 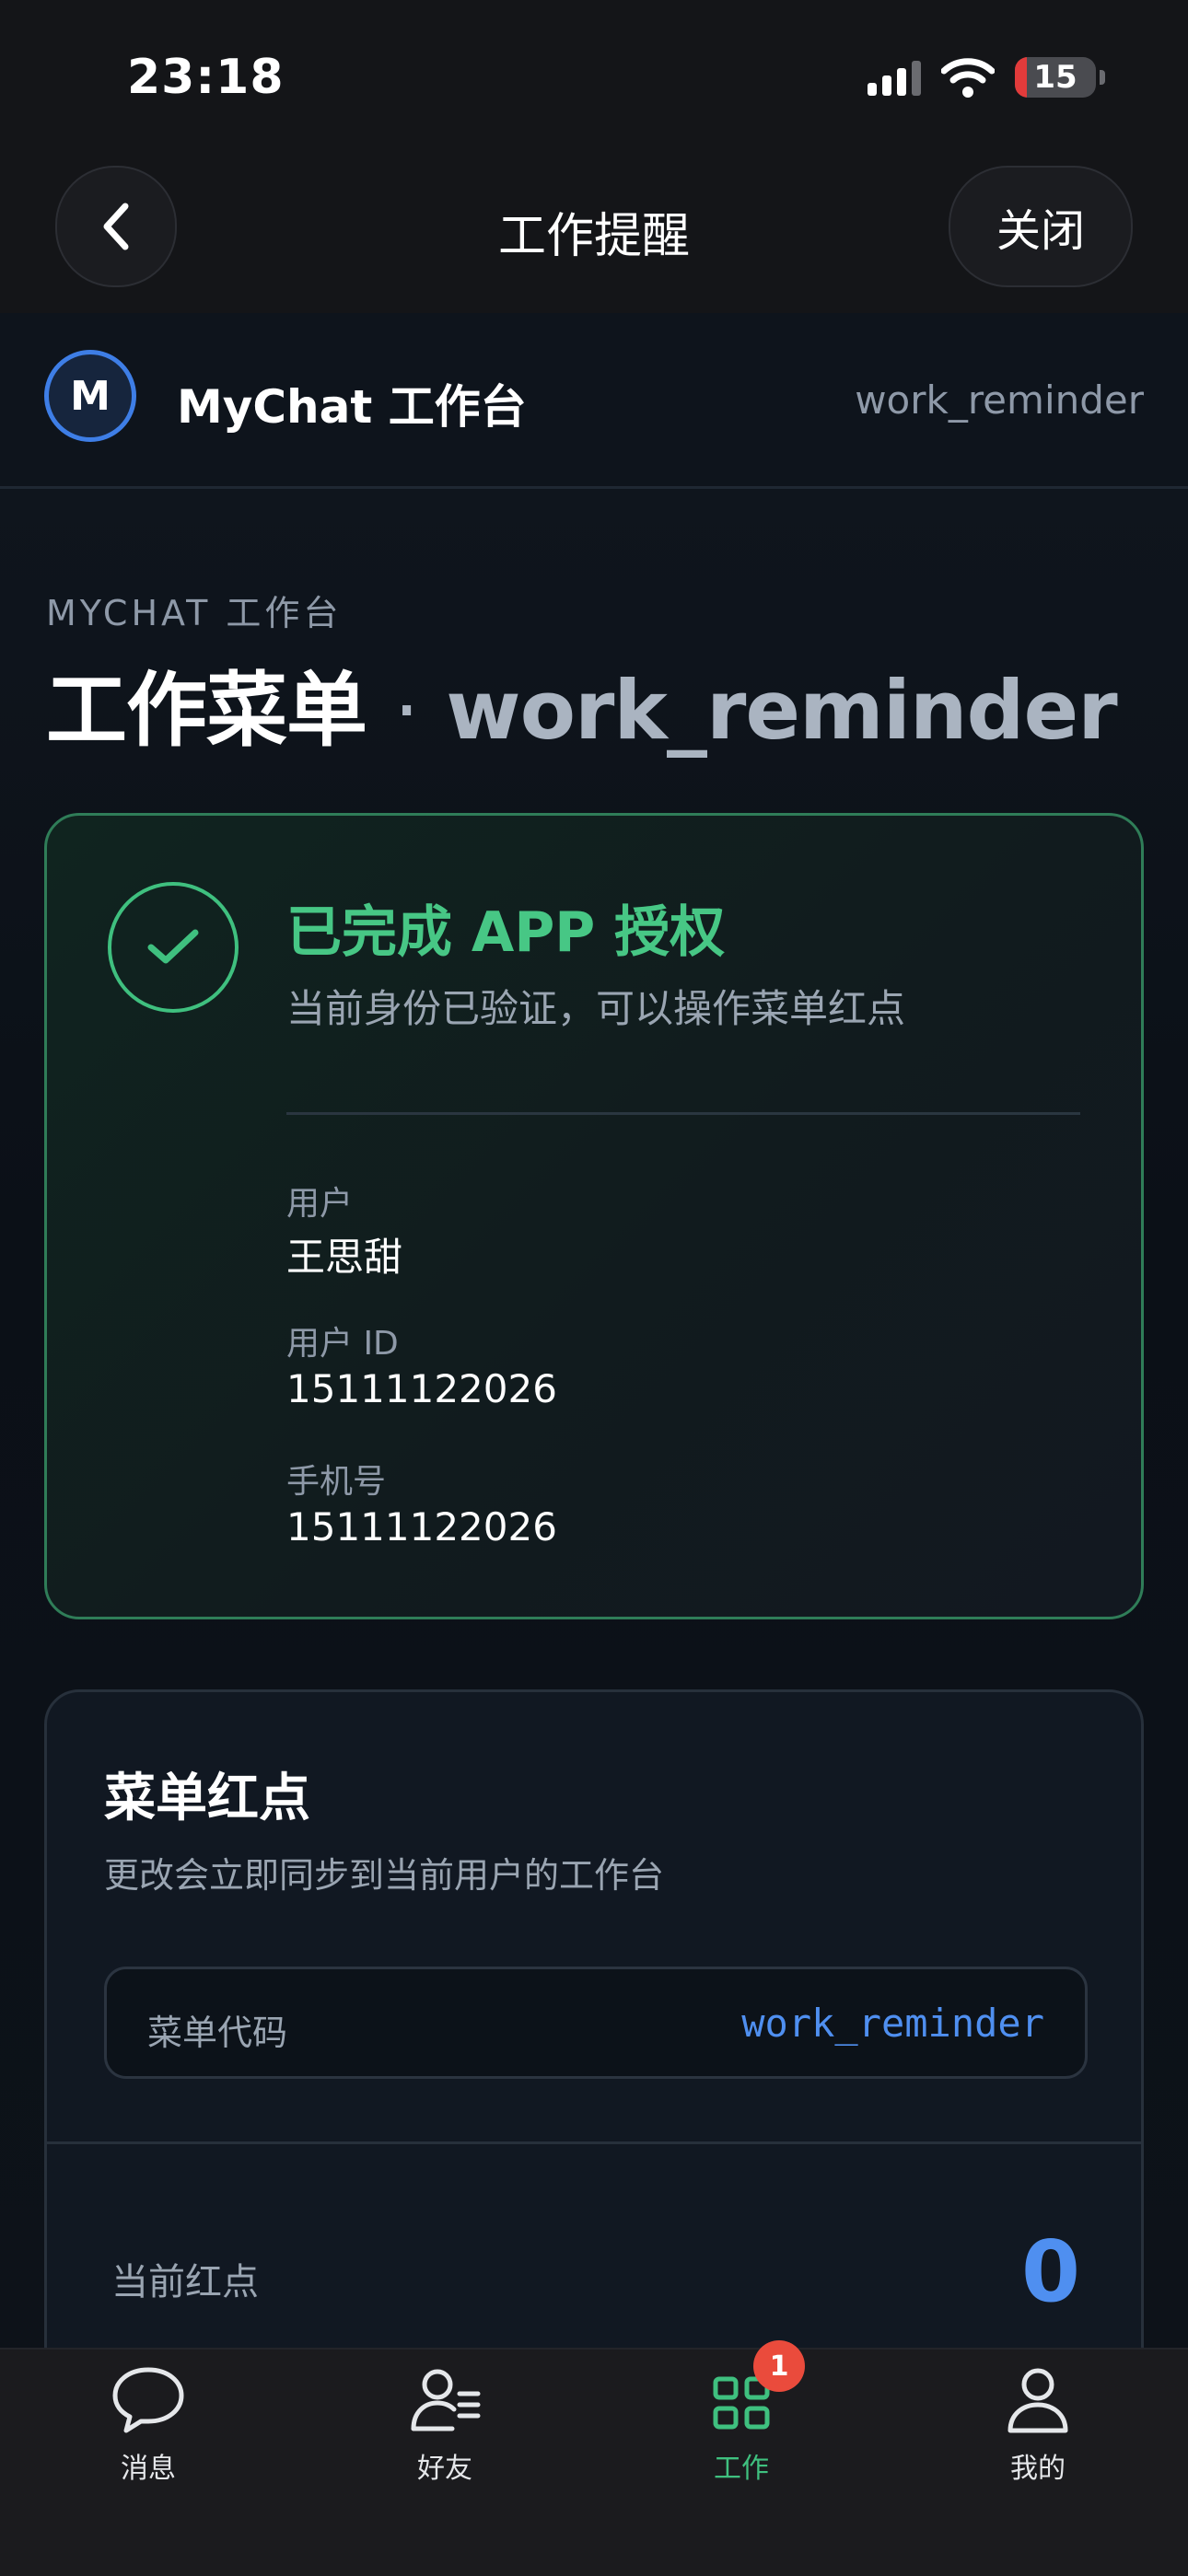 What do you see at coordinates (185, 2282) in the screenshot?
I see `current-badge-label: 当前红点` at bounding box center [185, 2282].